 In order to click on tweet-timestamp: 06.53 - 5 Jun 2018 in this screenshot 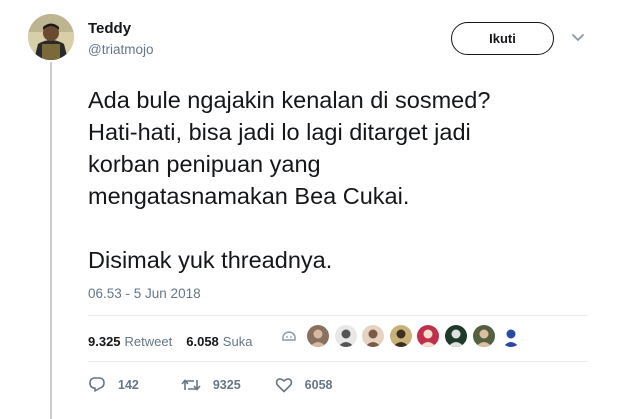, I will do `click(144, 293)`.